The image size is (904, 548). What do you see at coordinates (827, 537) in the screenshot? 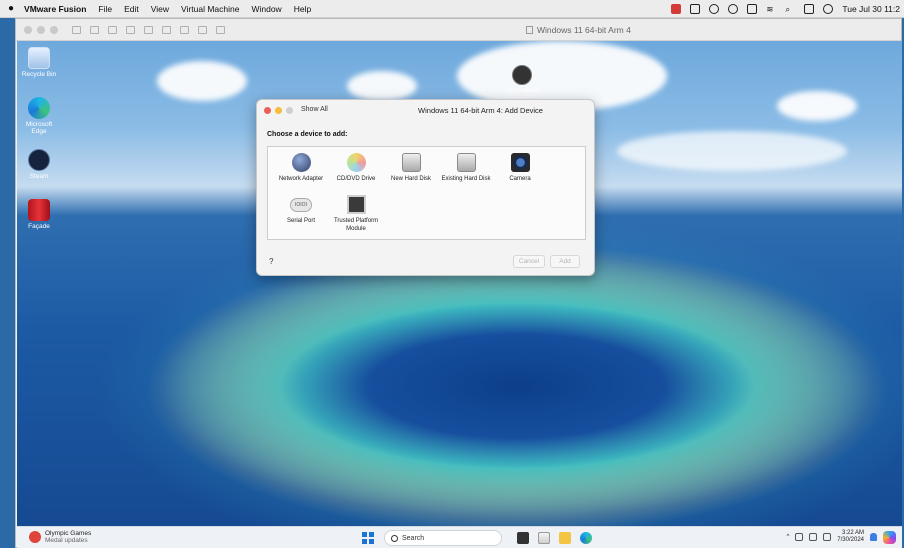
I see `volume-icon` at bounding box center [827, 537].